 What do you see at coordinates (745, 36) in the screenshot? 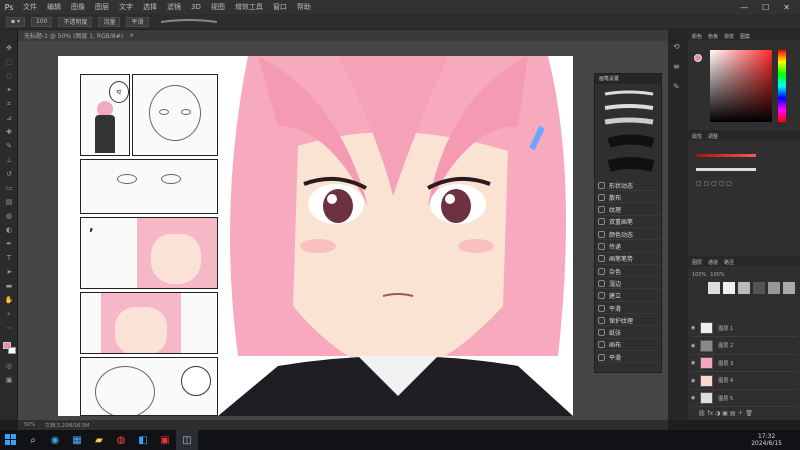
I see `tab-patterns: 图案` at bounding box center [745, 36].